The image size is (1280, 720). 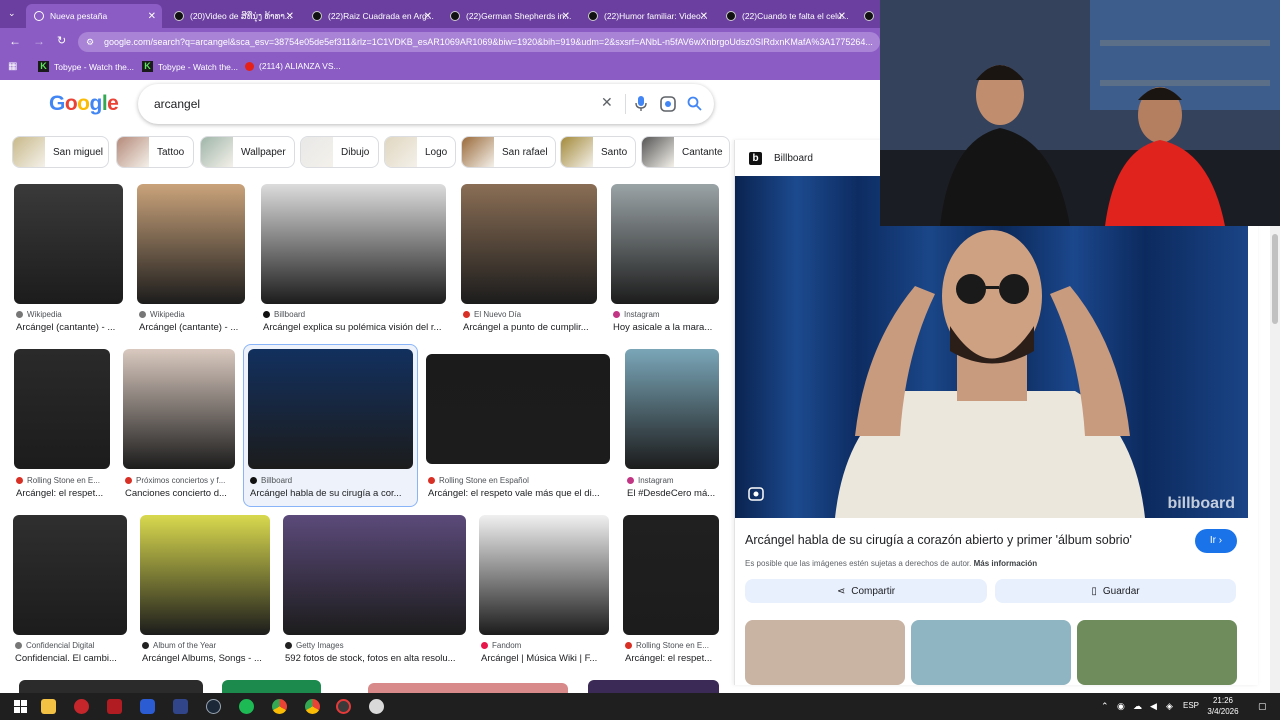 What do you see at coordinates (54, 645) in the screenshot?
I see `result-source: Confidencial Digital` at bounding box center [54, 645].